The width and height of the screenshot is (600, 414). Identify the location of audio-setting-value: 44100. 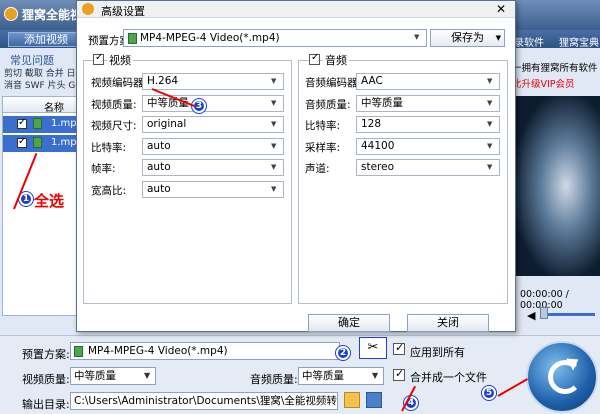
(378, 145).